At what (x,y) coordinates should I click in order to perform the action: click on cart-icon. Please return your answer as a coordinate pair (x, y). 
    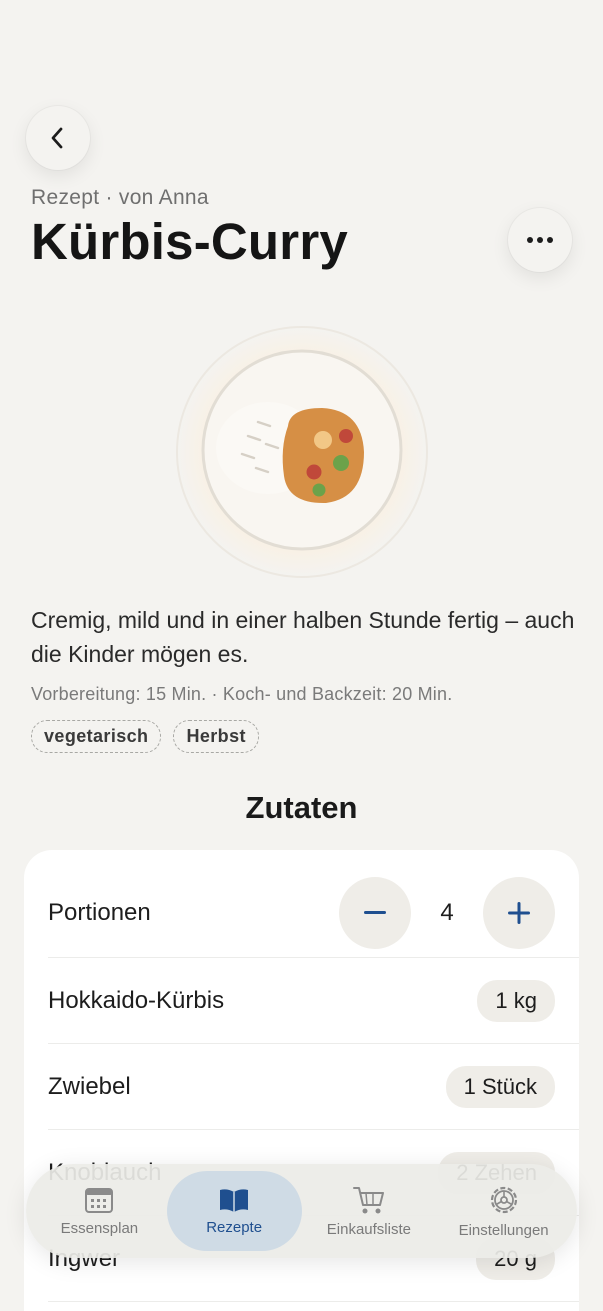
    Looking at the image, I should click on (368, 1199).